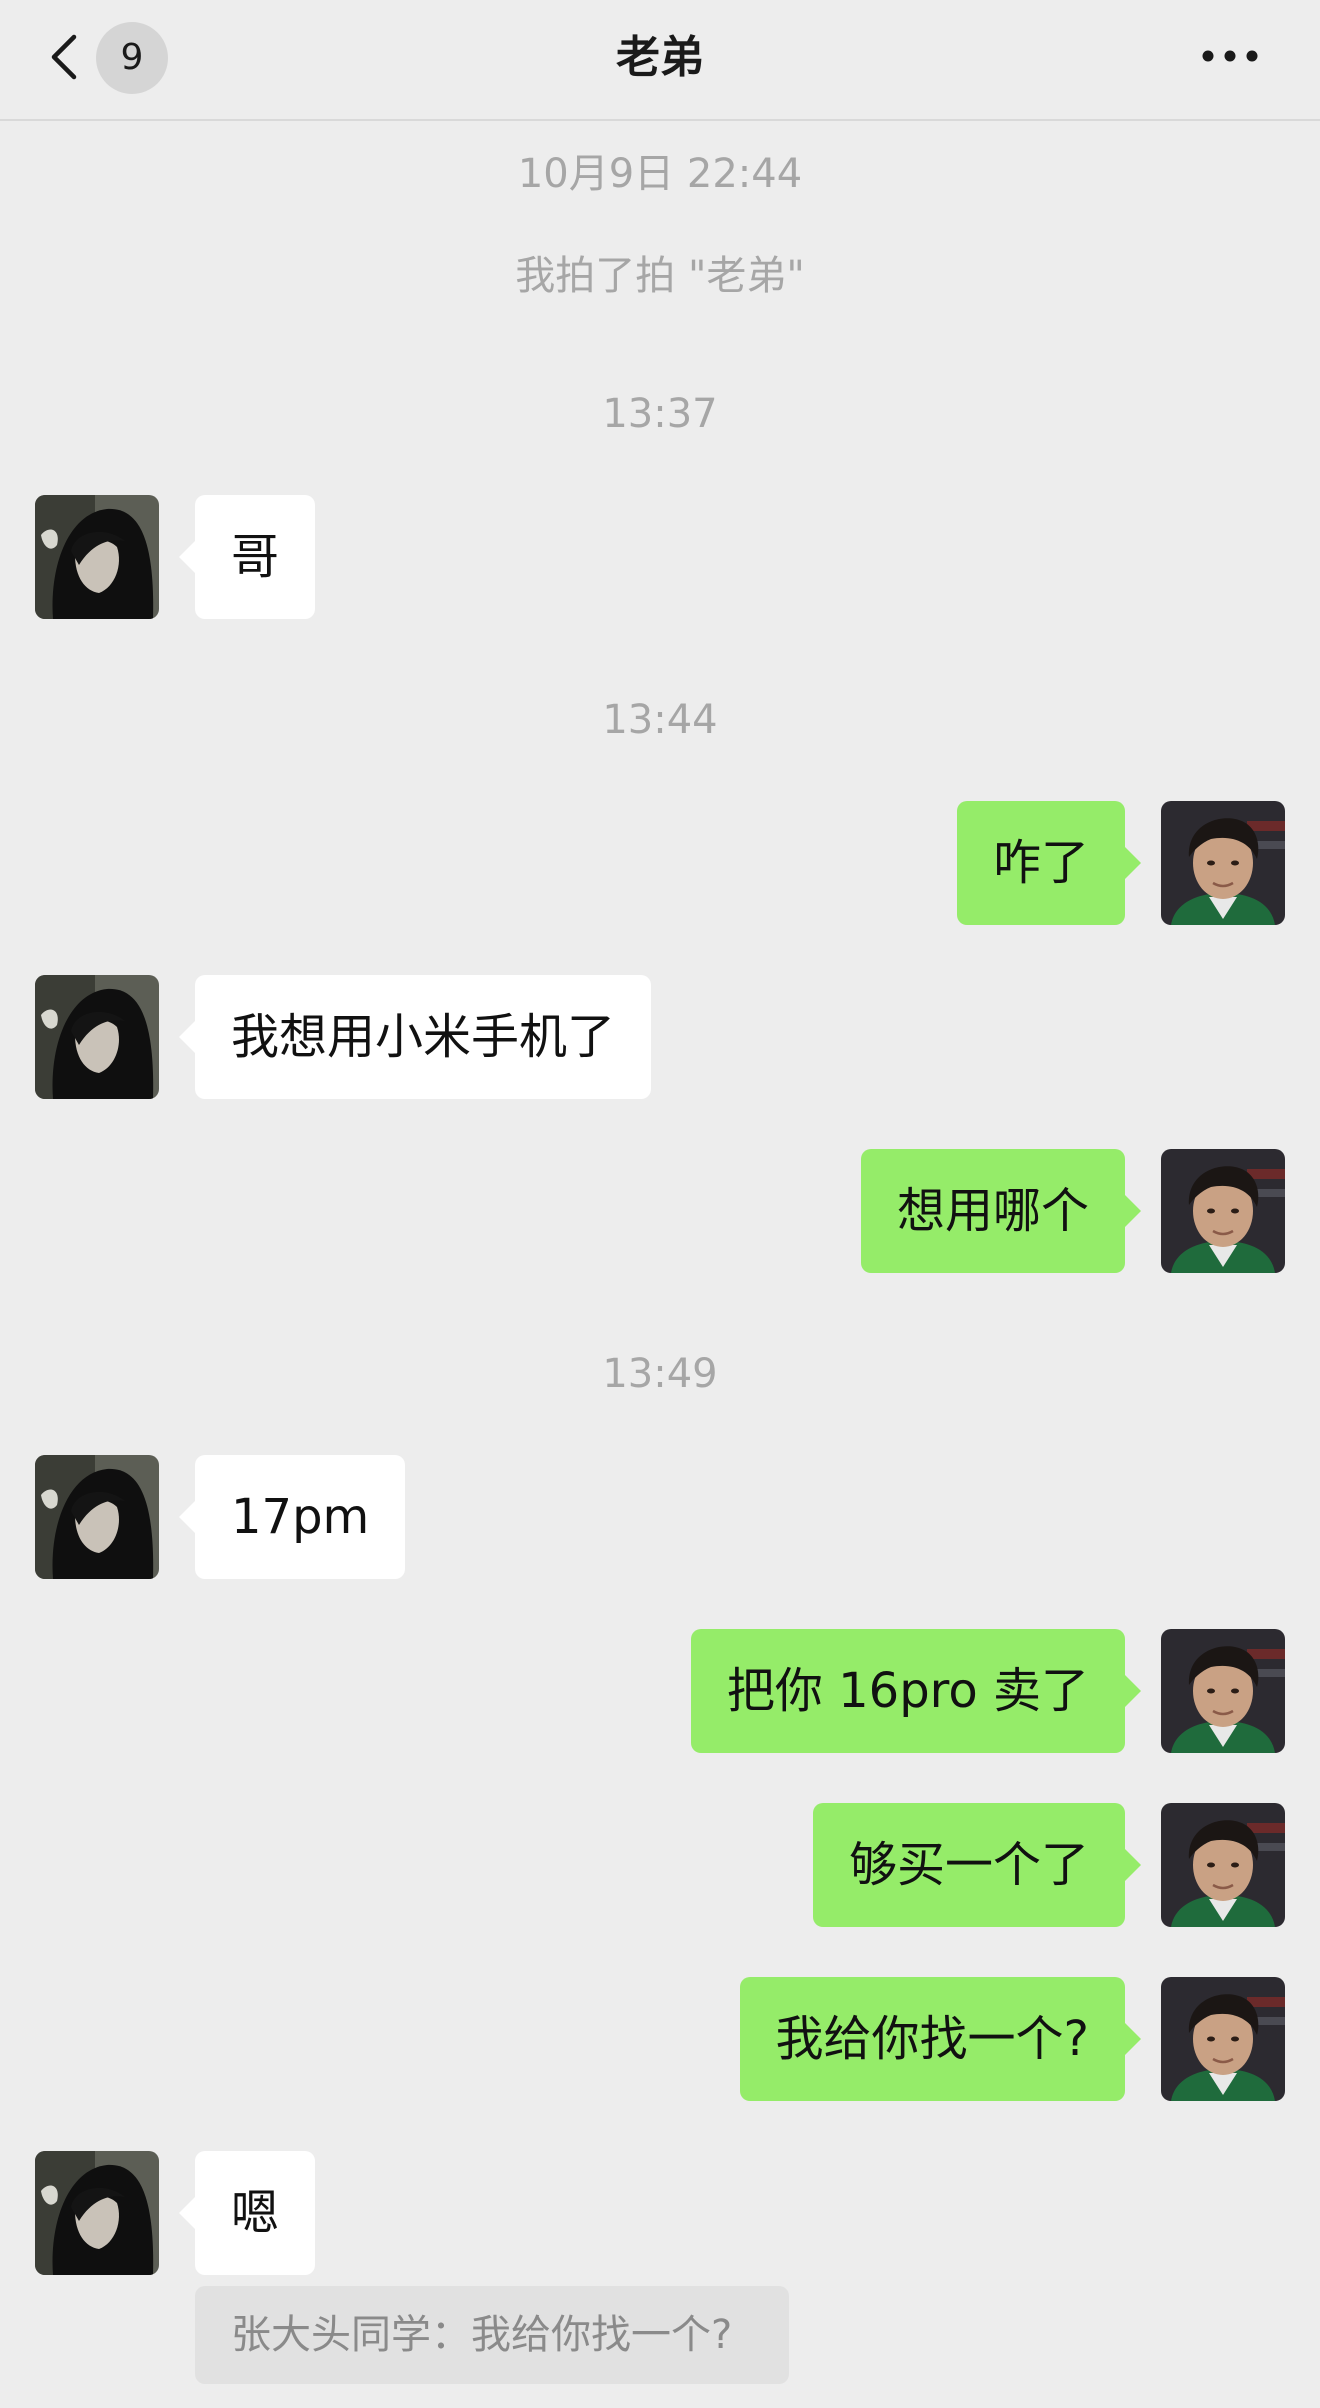  I want to click on timestamp: 10月9日 22:44, so click(660, 174).